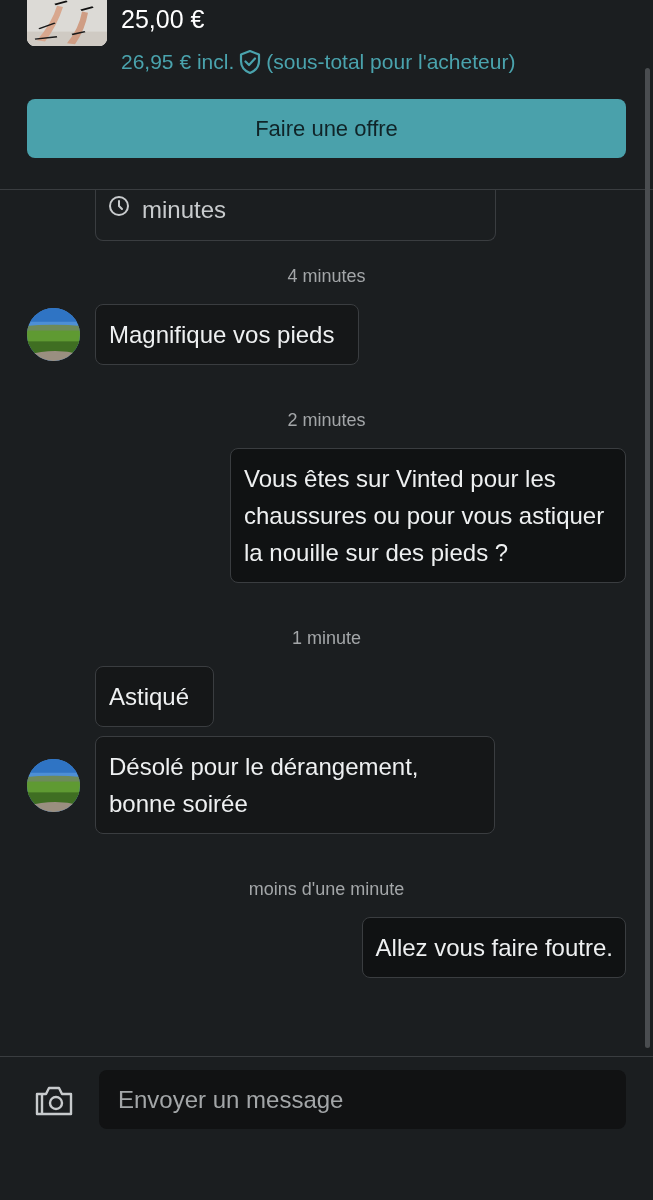  What do you see at coordinates (227, 334) in the screenshot?
I see `message-bubble: Magnifique vos pieds` at bounding box center [227, 334].